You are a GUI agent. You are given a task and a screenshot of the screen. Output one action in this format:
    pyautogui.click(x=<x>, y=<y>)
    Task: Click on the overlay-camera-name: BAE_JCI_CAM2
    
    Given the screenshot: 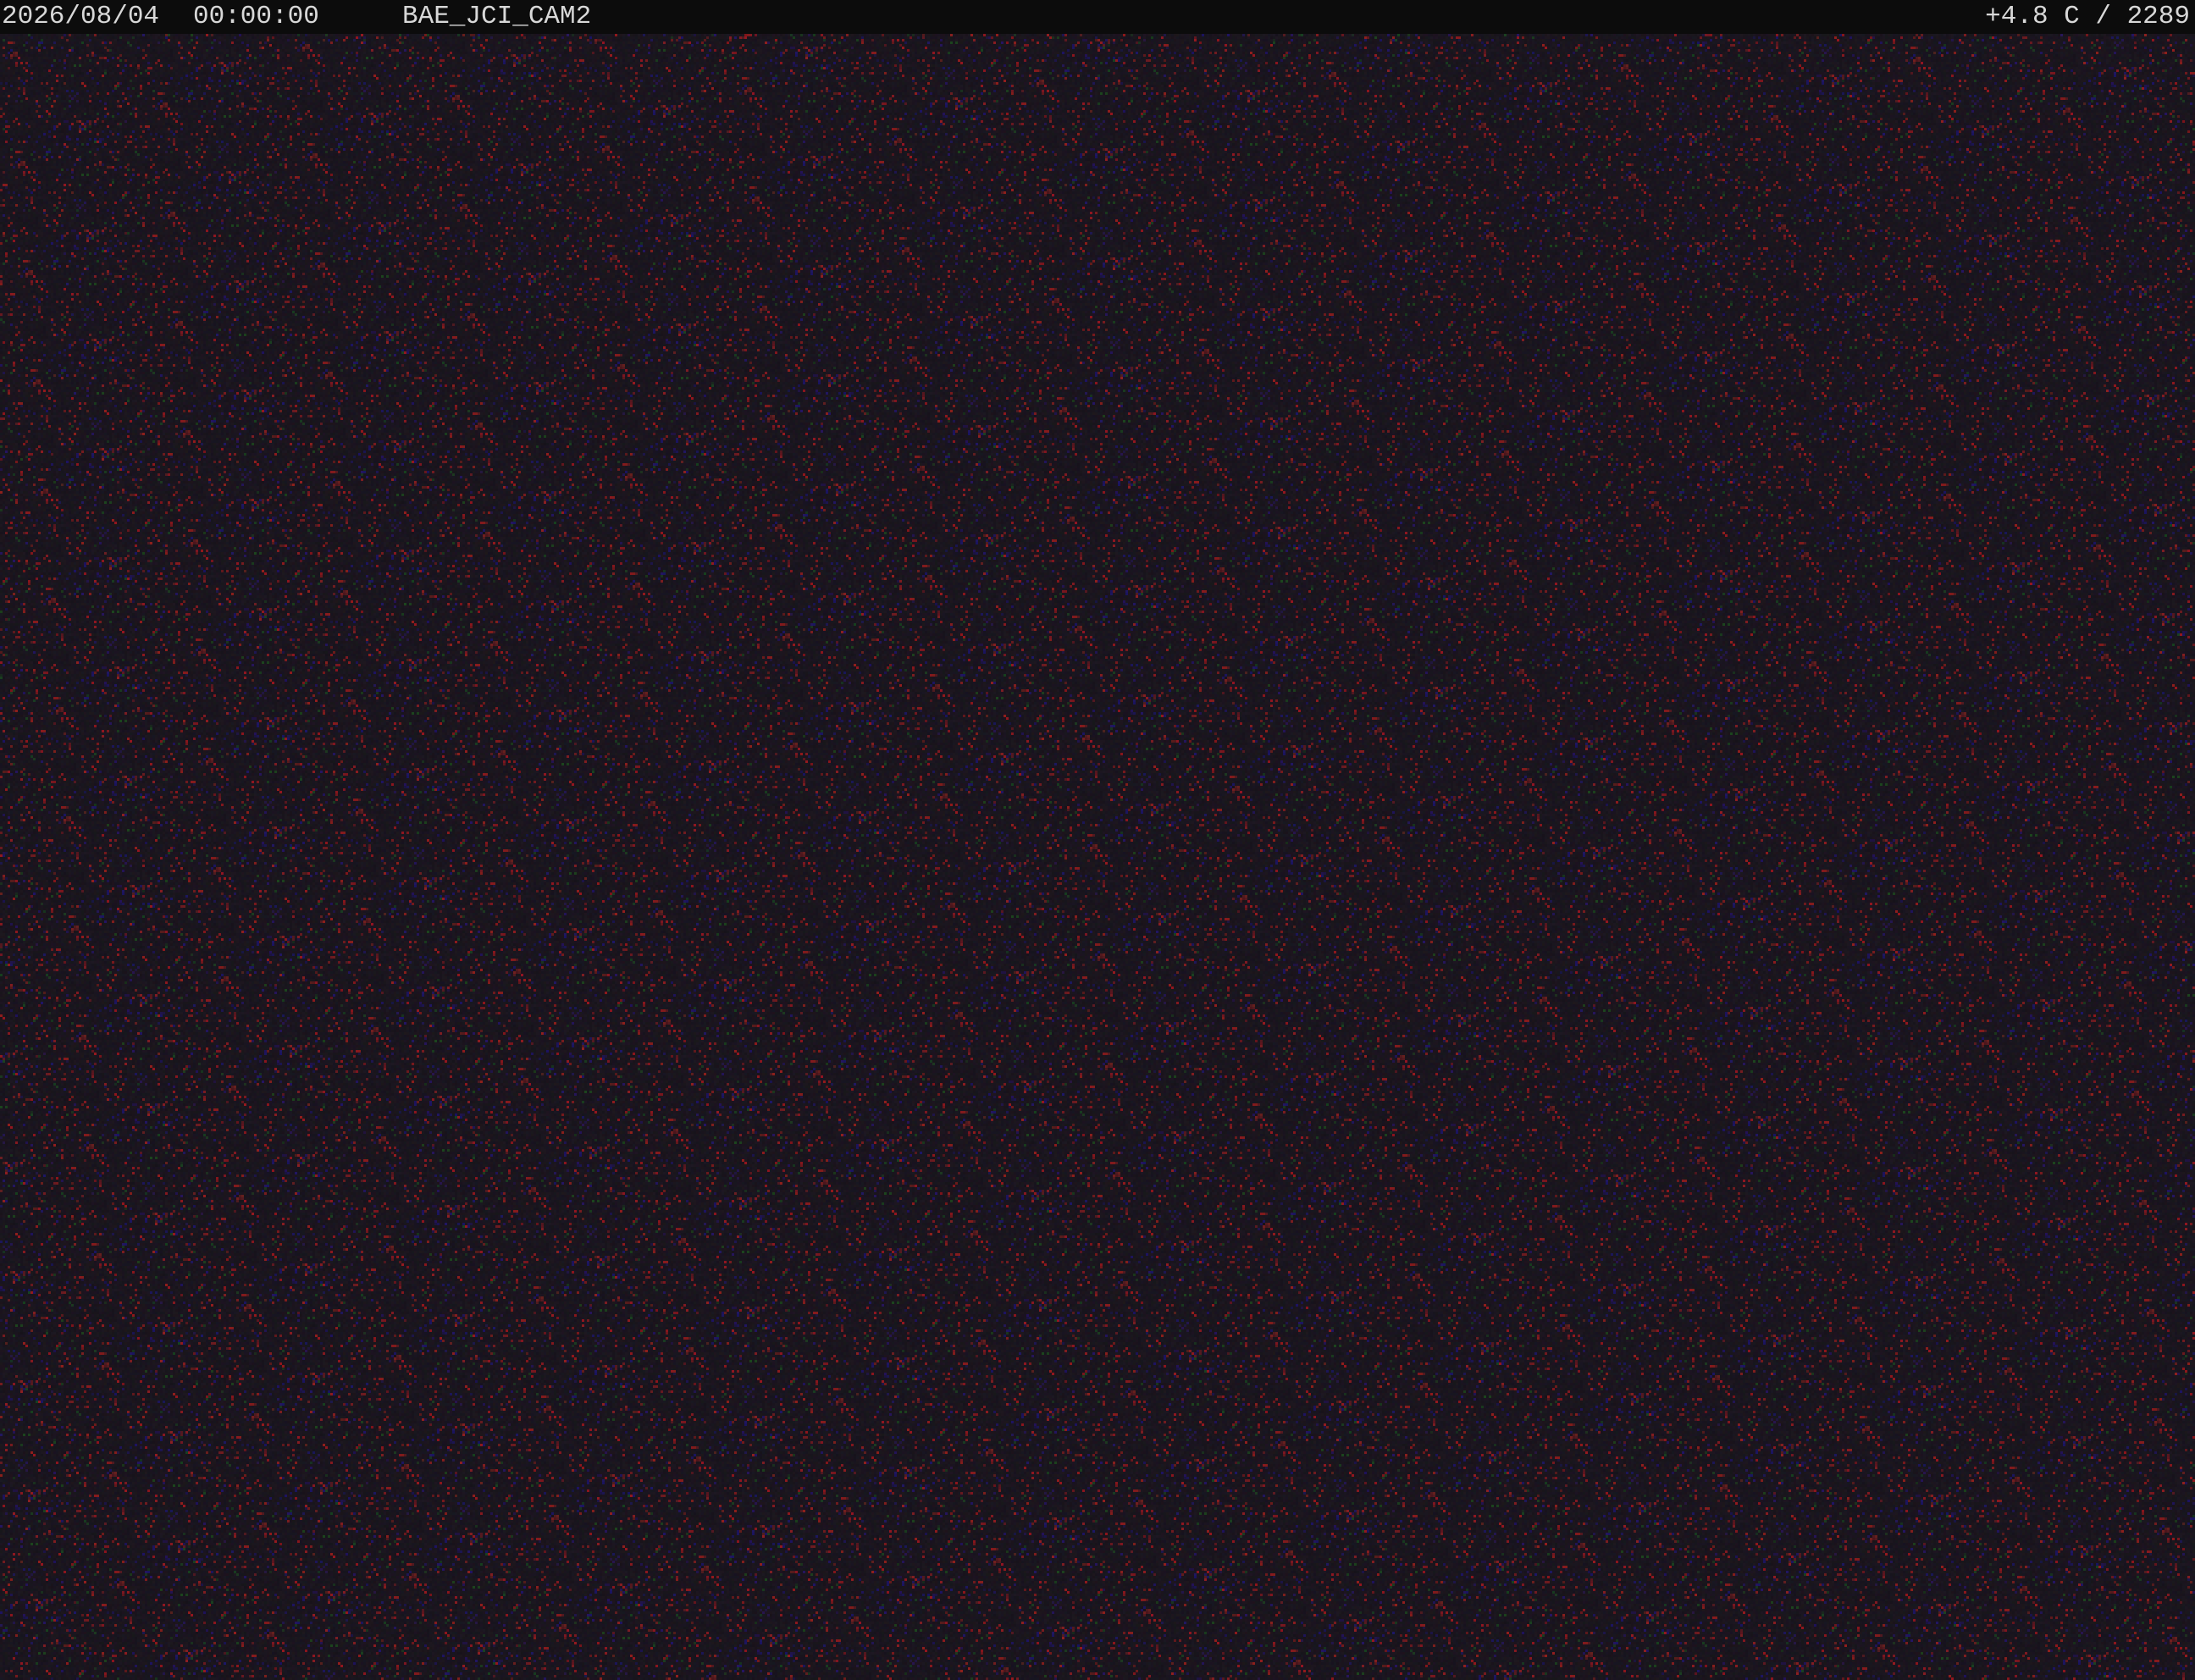 What is the action you would take?
    pyautogui.click(x=497, y=17)
    